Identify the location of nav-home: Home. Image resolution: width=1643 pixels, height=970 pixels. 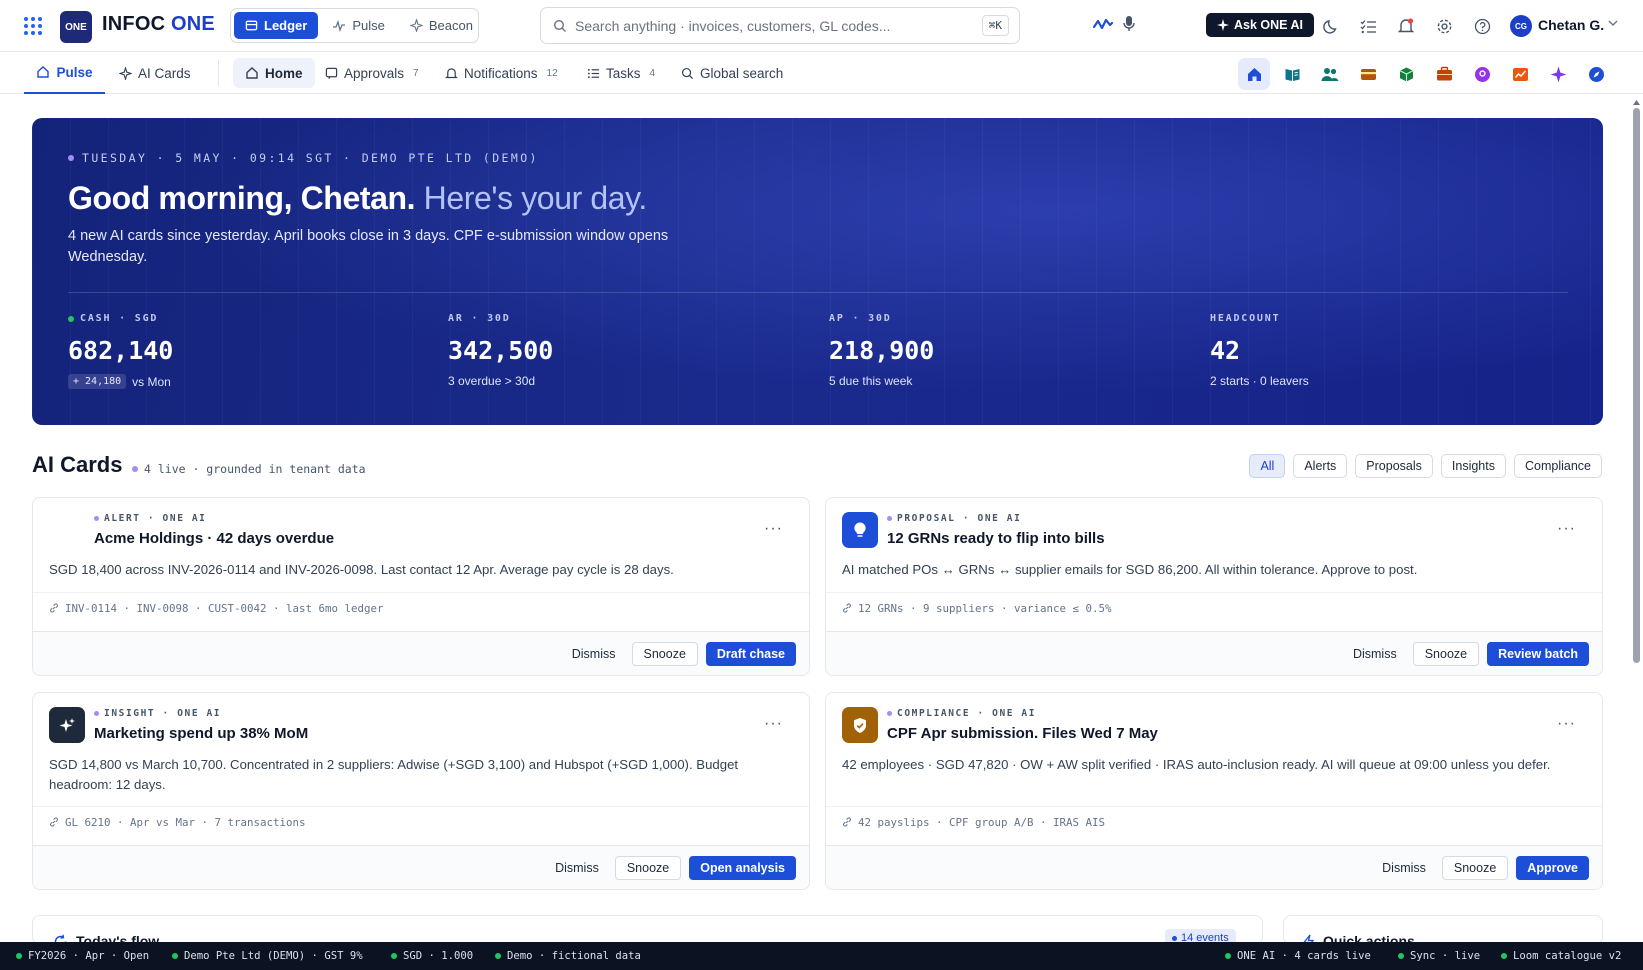
(274, 73).